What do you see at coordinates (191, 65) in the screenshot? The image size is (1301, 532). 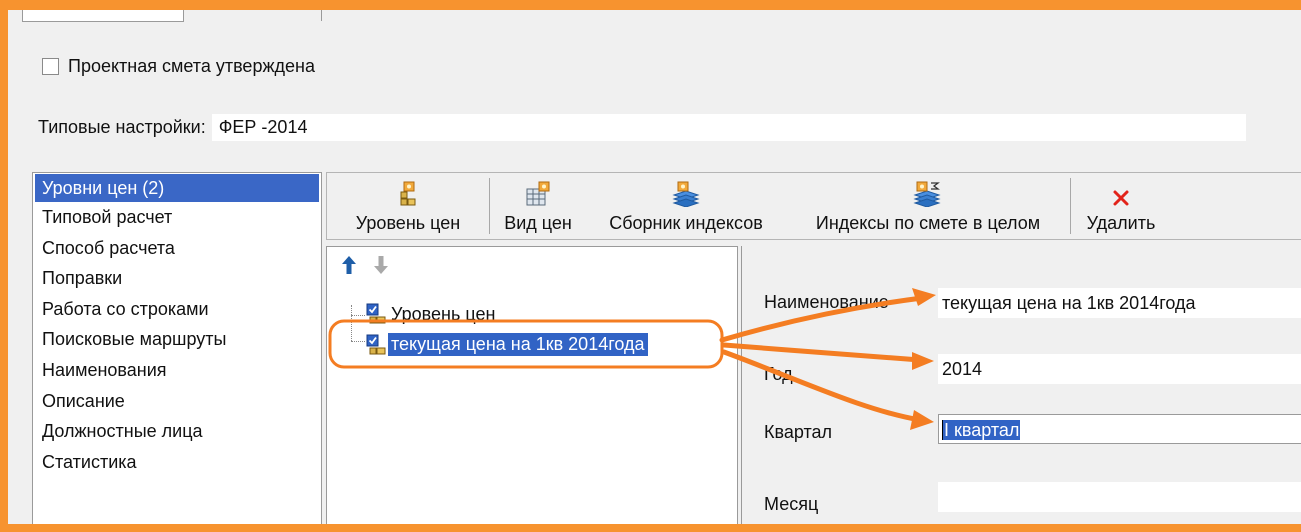 I see `approved-checkbox-label: Проектная смета утверждена` at bounding box center [191, 65].